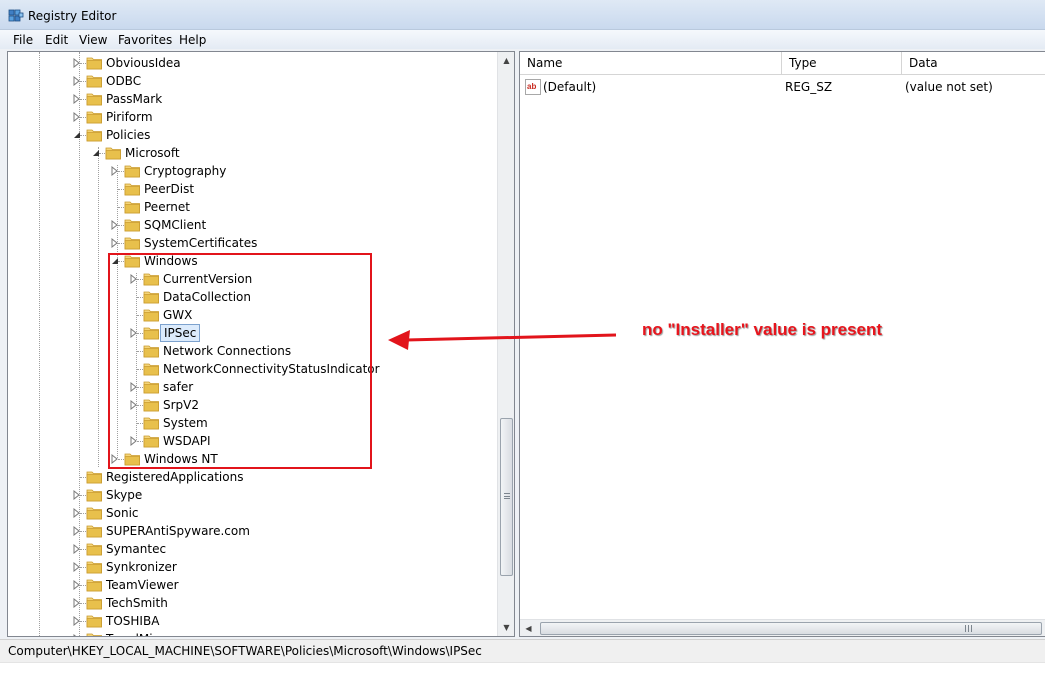 This screenshot has height=690, width=1045. What do you see at coordinates (253, 603) in the screenshot?
I see `tree-item: TechSmith` at bounding box center [253, 603].